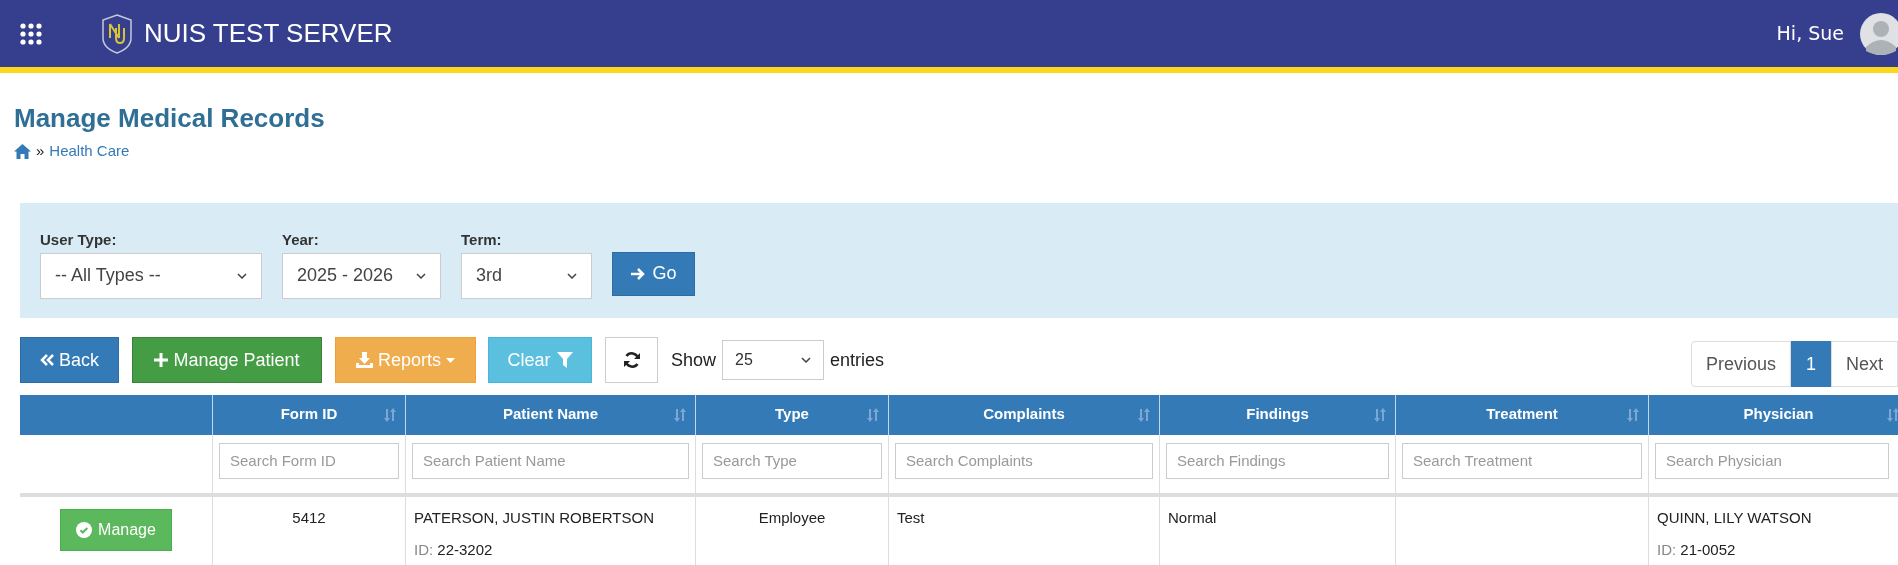 Image resolution: width=1898 pixels, height=565 pixels. I want to click on filter-select: 2025 - 2026, so click(361, 275).